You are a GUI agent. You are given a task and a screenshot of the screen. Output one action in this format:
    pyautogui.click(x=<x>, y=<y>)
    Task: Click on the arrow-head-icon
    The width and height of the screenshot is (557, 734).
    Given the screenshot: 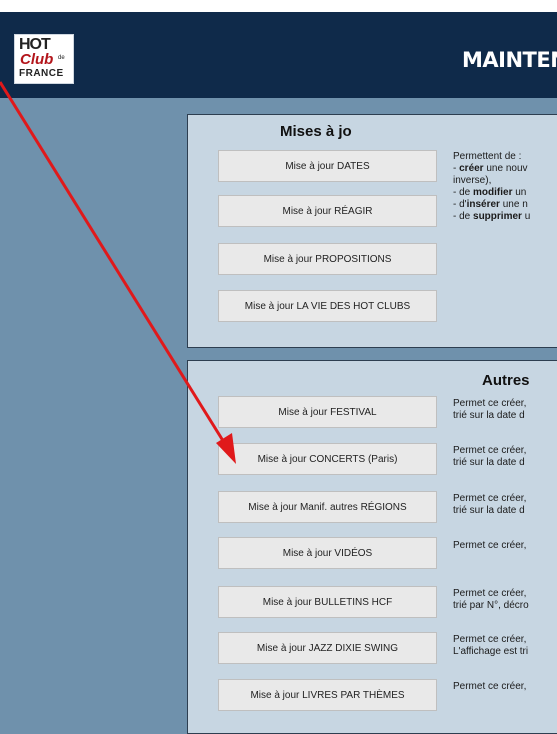 What is the action you would take?
    pyautogui.click(x=226, y=448)
    